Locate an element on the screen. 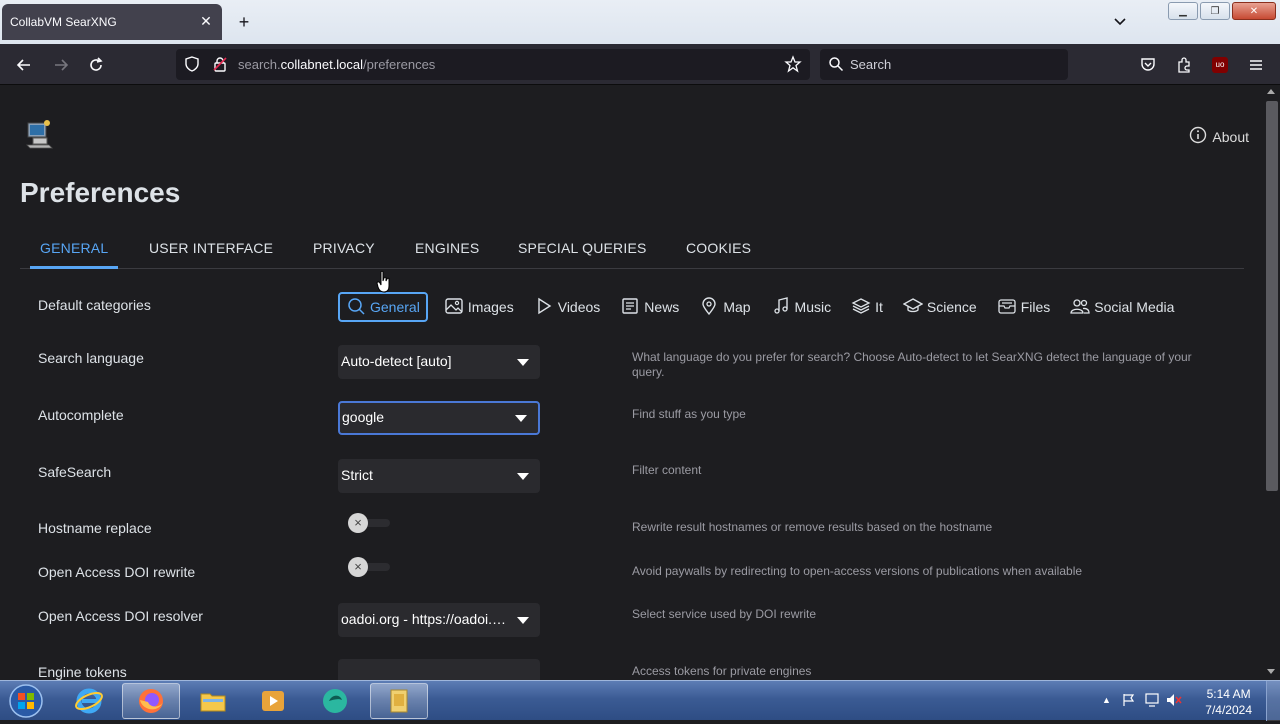 The height and width of the screenshot is (724, 1280). category-label: News is located at coordinates (662, 307).